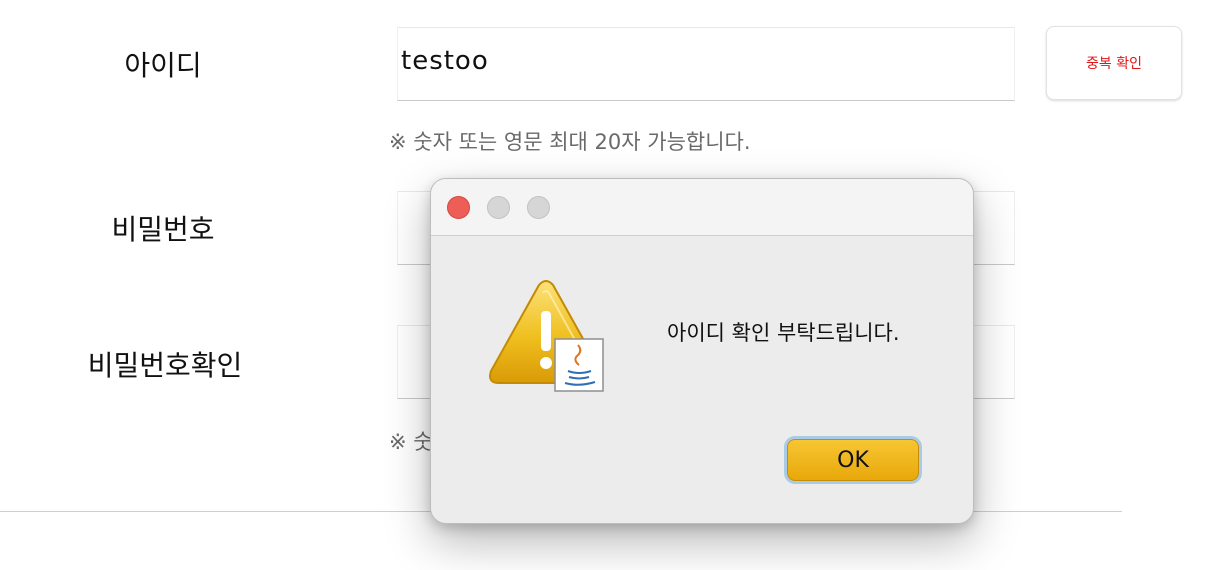  Describe the element at coordinates (498, 207) in the screenshot. I see `minimize-window-icon` at that location.